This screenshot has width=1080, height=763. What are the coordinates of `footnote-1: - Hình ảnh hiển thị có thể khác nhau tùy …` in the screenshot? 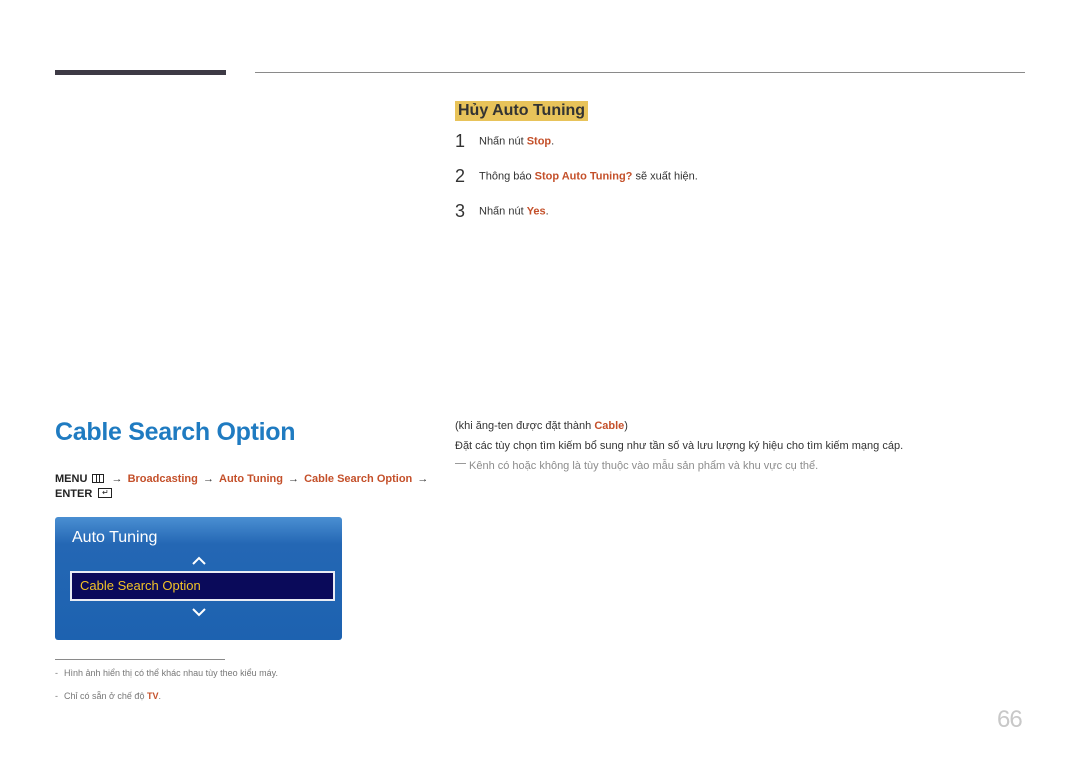 It's located at (166, 673).